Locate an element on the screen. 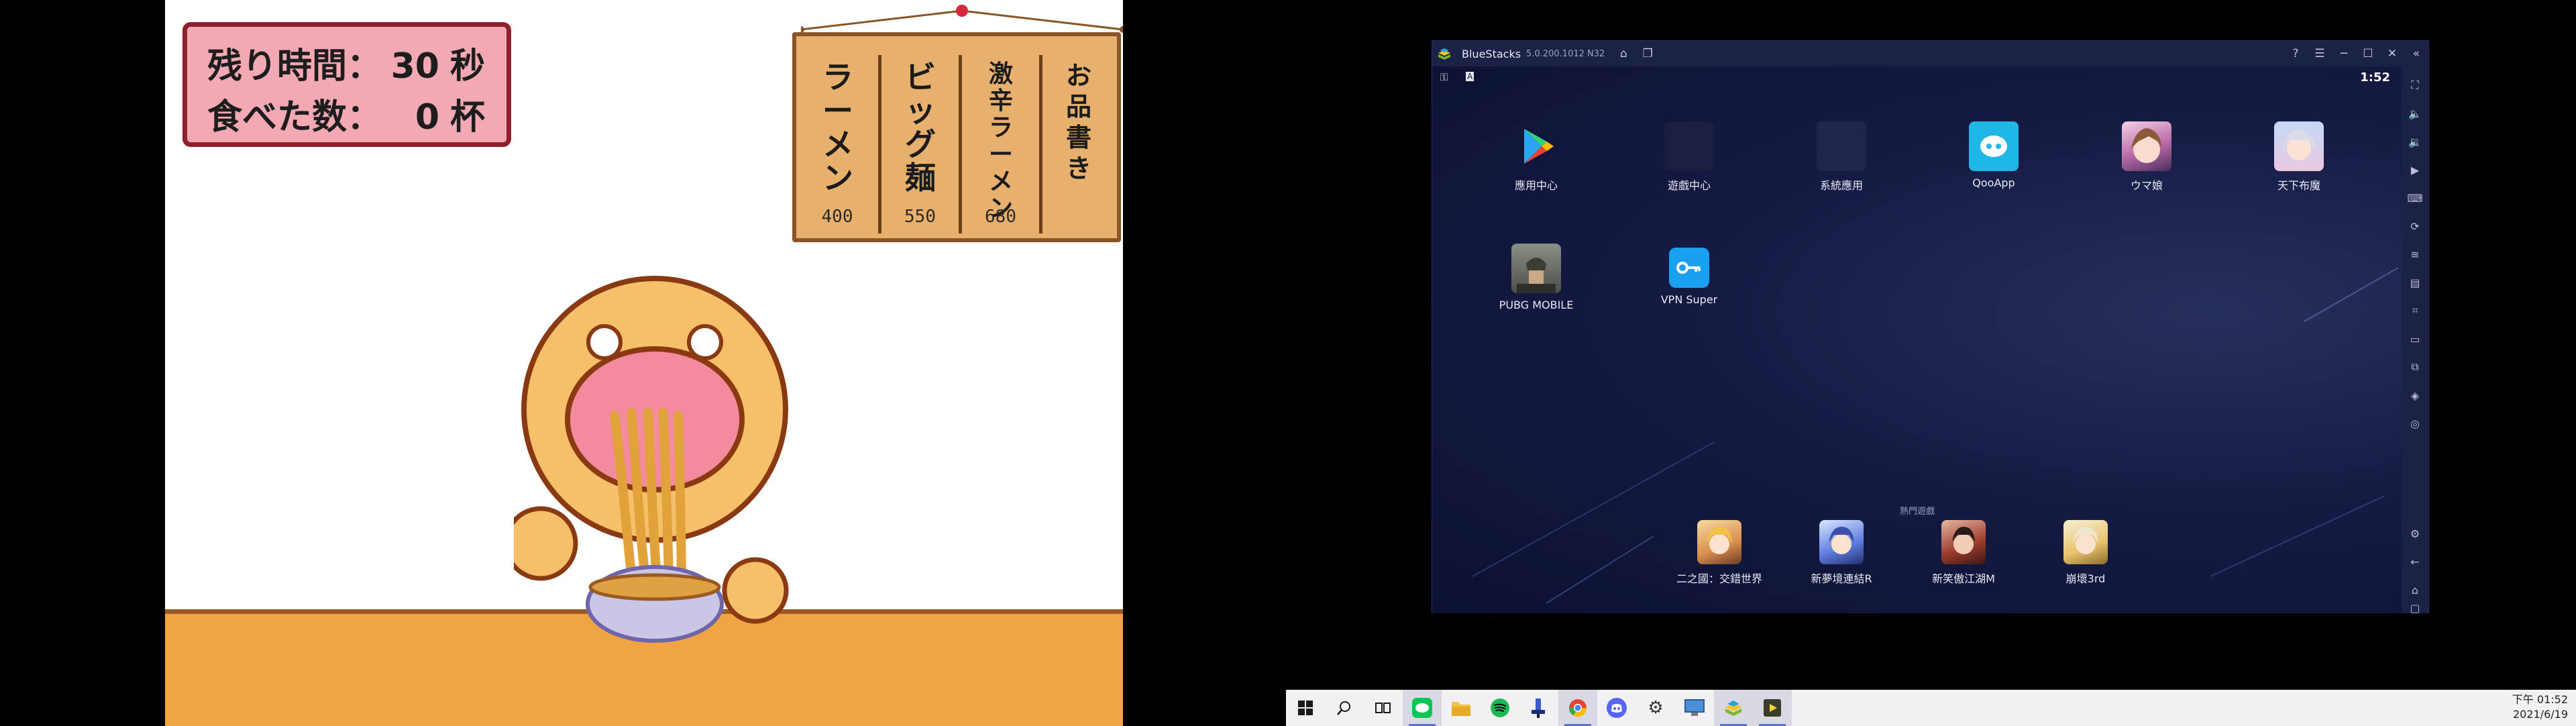 Image resolution: width=2576 pixels, height=726 pixels. app-umamusume: ウマ娘 is located at coordinates (2146, 157).